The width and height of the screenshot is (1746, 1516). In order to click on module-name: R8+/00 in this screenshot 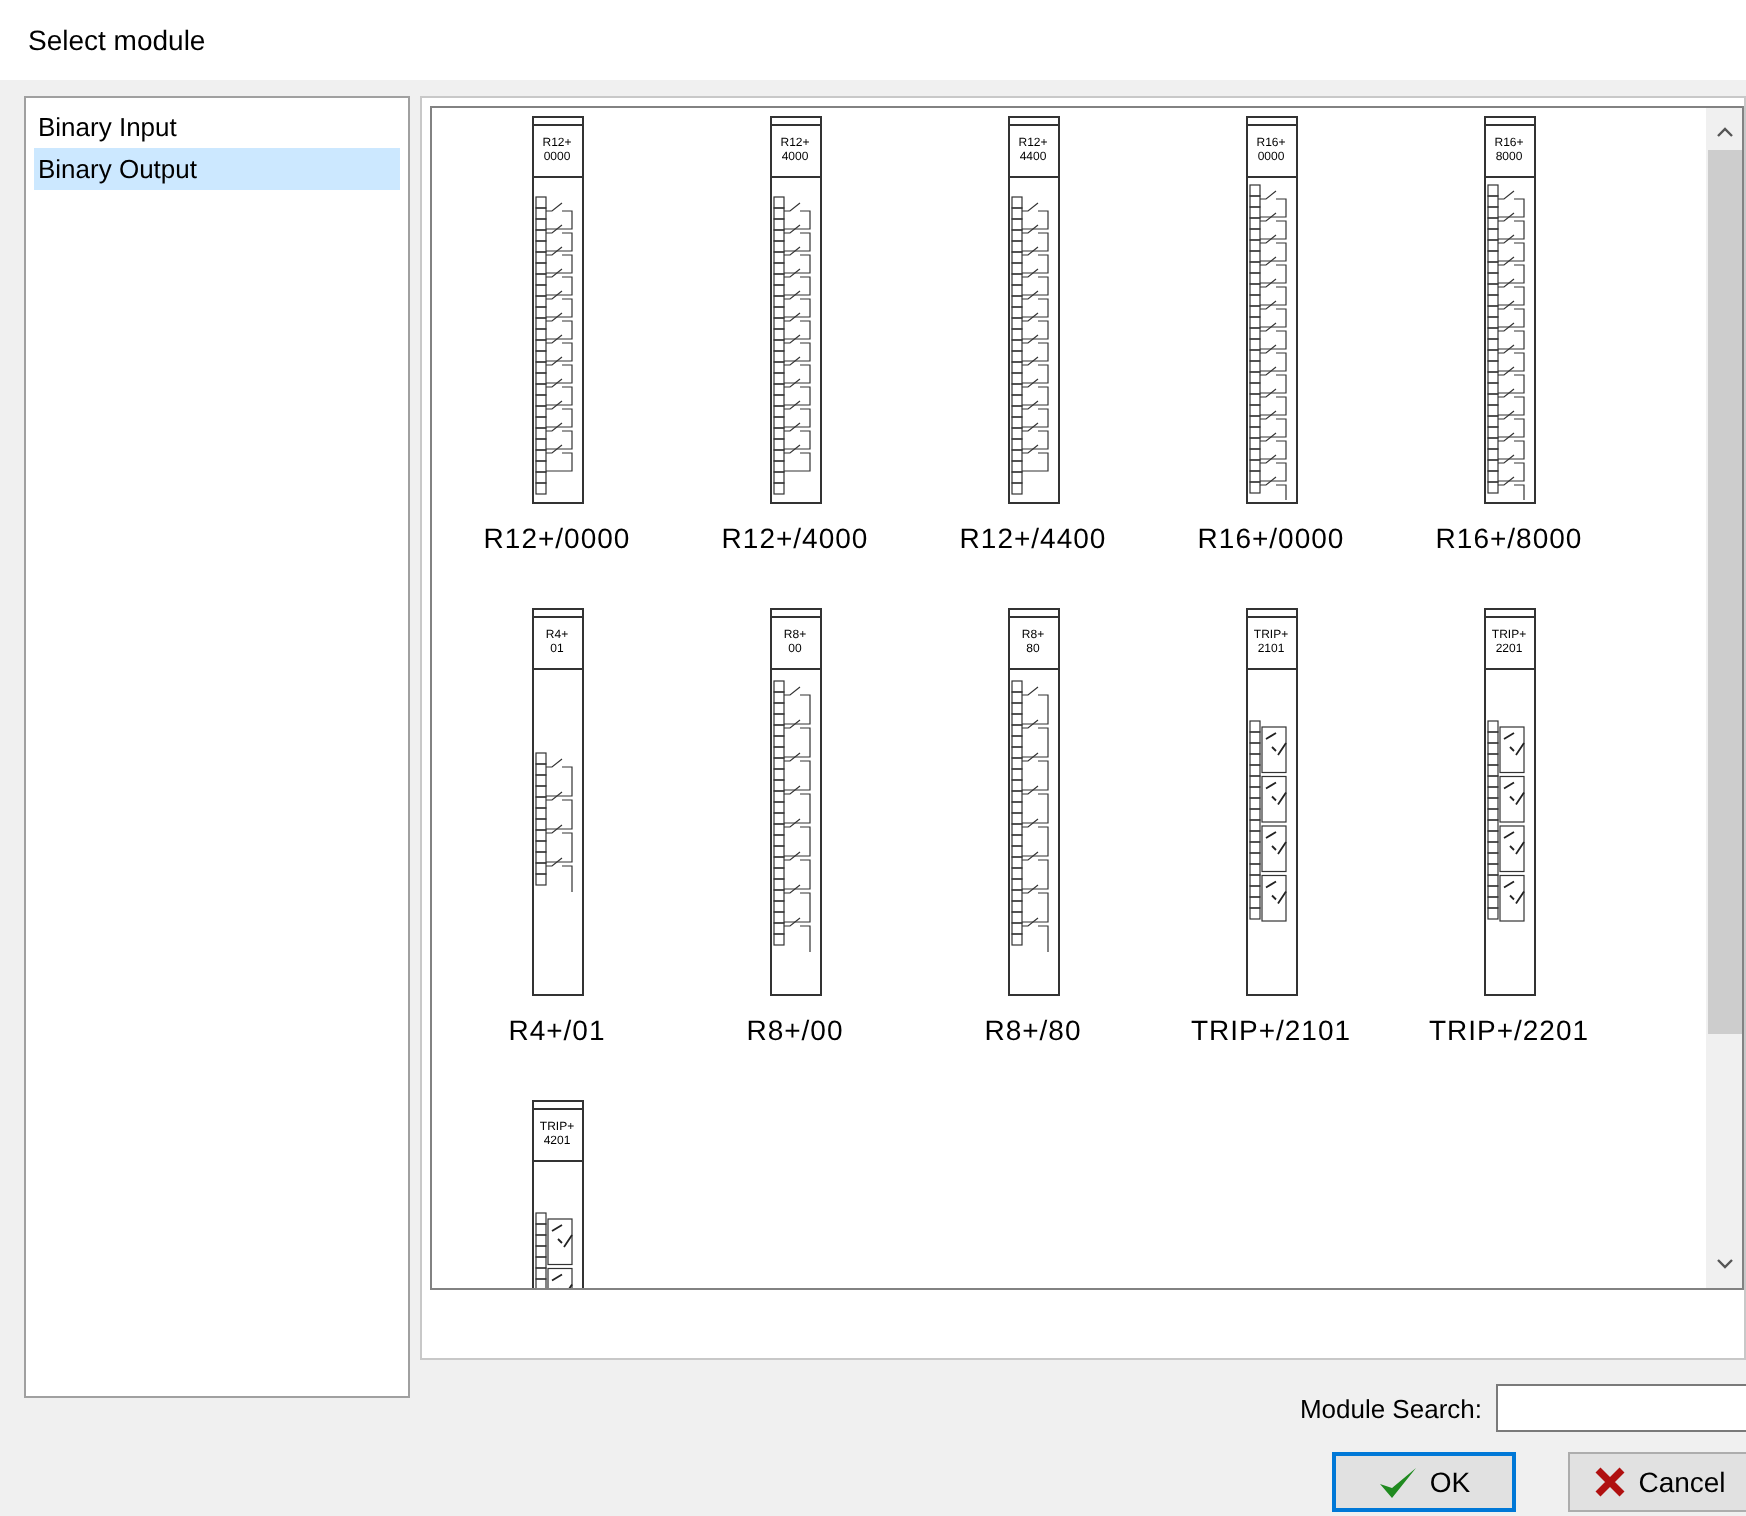, I will do `click(795, 1031)`.